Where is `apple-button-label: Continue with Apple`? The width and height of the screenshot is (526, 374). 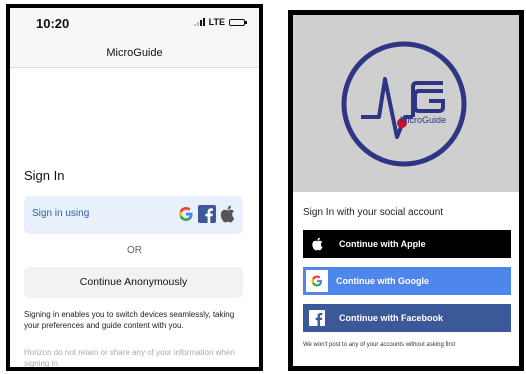
apple-button-label: Continue with Apple is located at coordinates (382, 244).